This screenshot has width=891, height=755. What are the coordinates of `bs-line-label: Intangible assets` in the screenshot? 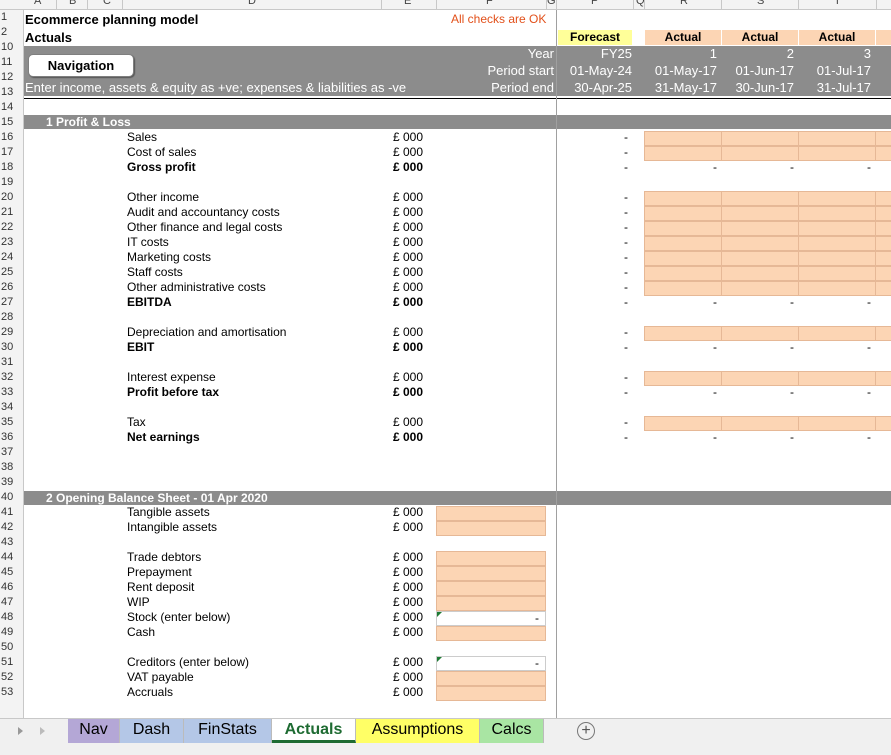 It's located at (172, 527).